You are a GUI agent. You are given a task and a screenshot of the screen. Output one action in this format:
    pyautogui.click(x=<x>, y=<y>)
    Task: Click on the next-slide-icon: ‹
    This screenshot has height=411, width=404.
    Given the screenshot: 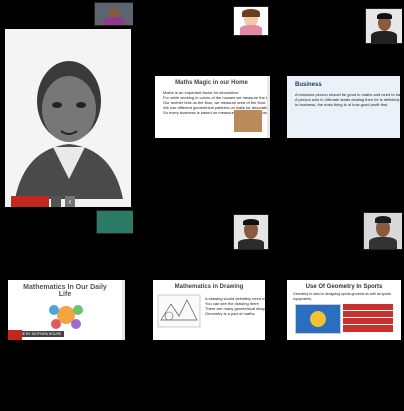 What is the action you would take?
    pyautogui.click(x=70, y=201)
    